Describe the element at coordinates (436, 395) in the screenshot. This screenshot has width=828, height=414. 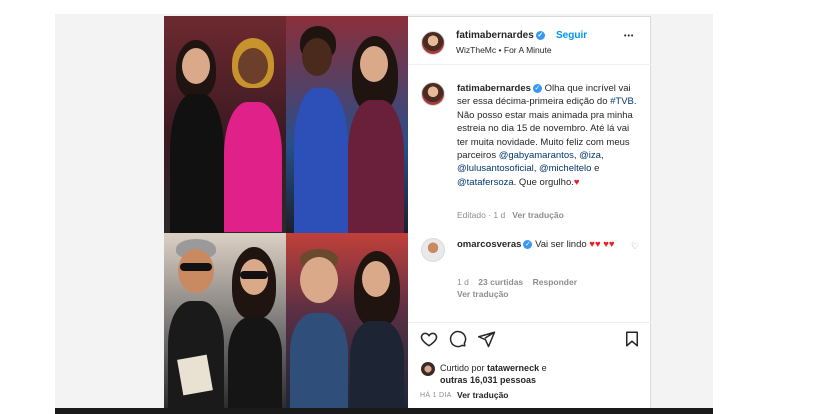
I see `post-timestamp: HÁ 1 DIA` at that location.